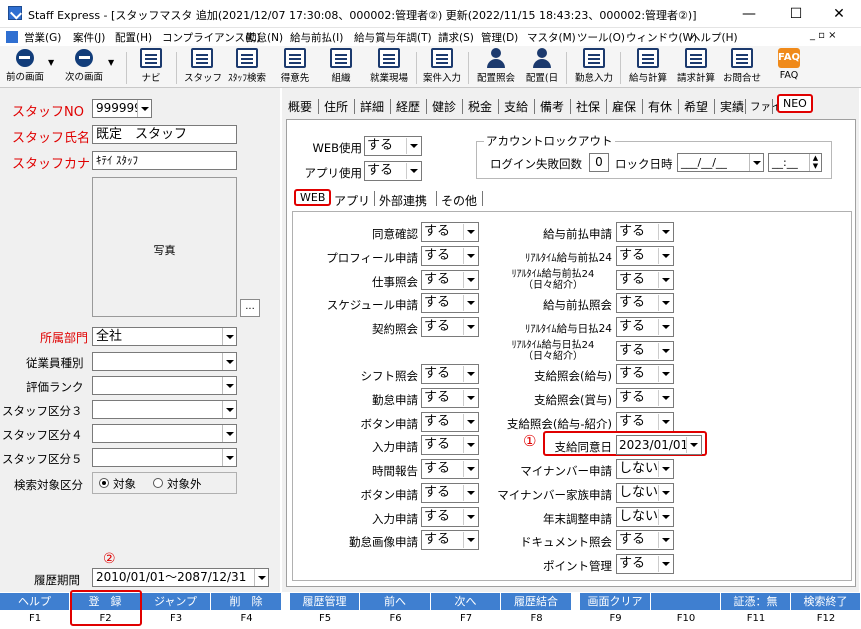  What do you see at coordinates (459, 200) in the screenshot?
I see `subtab-other: その他` at bounding box center [459, 200].